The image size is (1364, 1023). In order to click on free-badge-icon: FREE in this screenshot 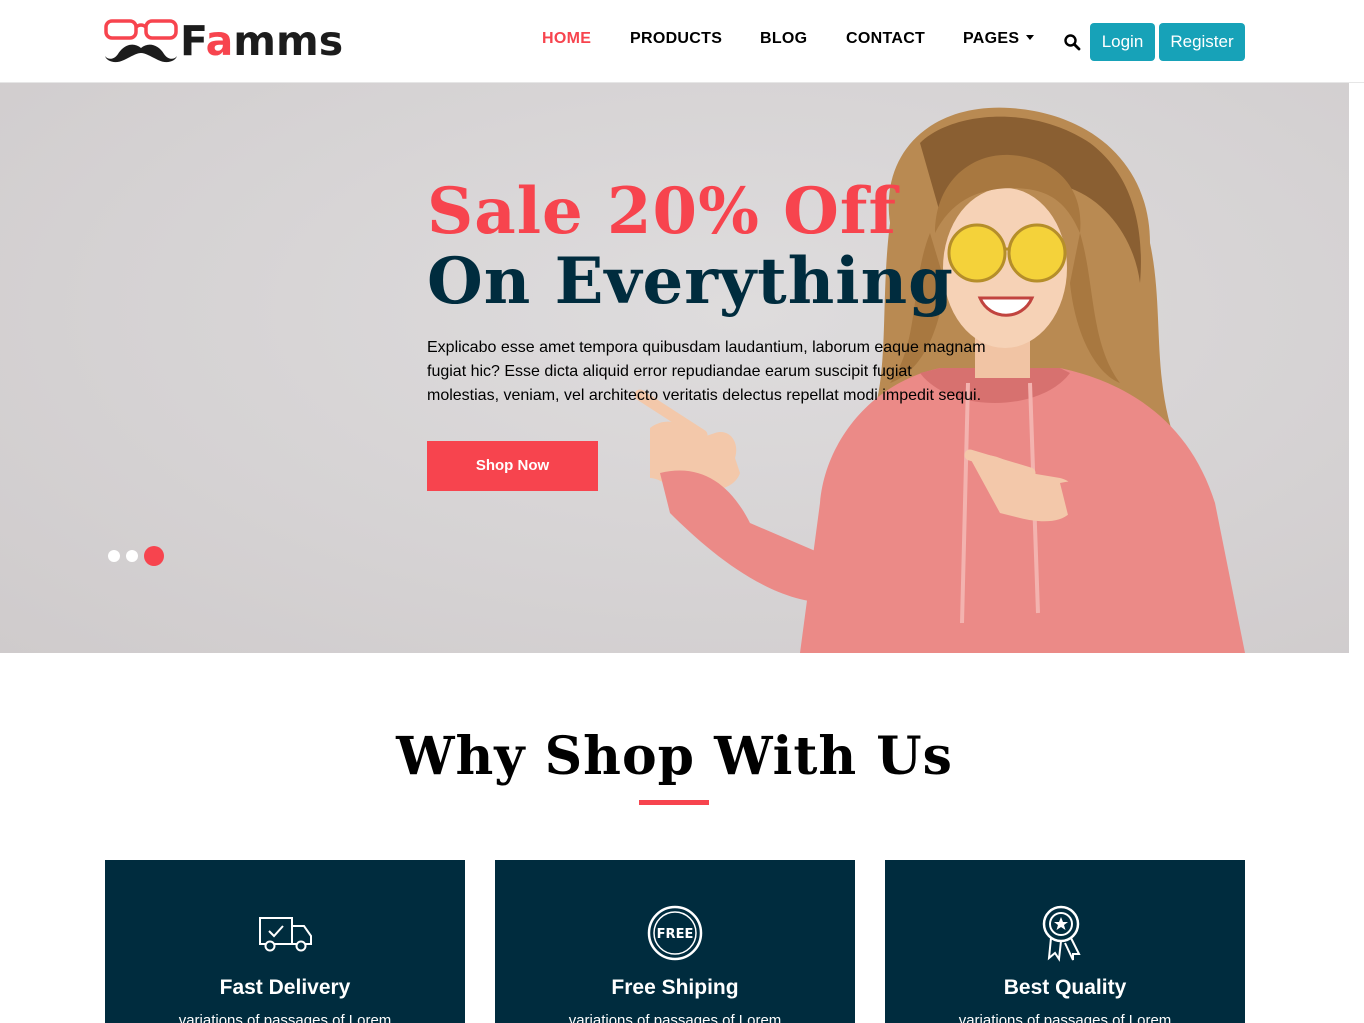, I will do `click(675, 933)`.